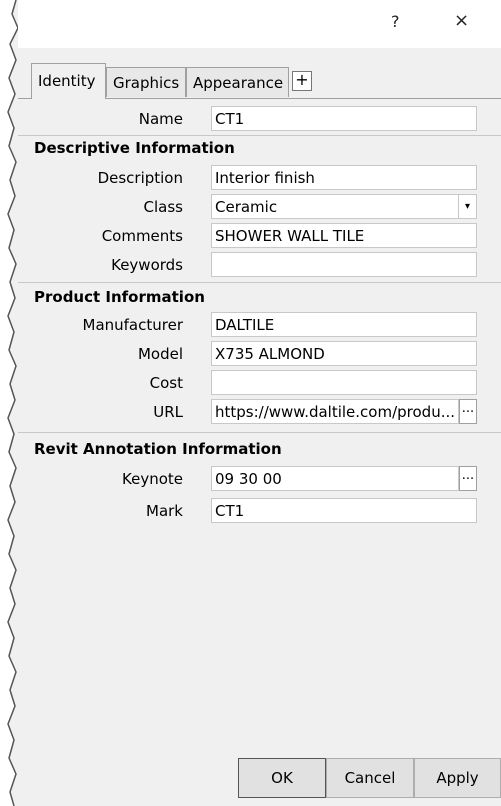 The height and width of the screenshot is (806, 501). What do you see at coordinates (142, 236) in the screenshot?
I see `comments-label: Comments` at bounding box center [142, 236].